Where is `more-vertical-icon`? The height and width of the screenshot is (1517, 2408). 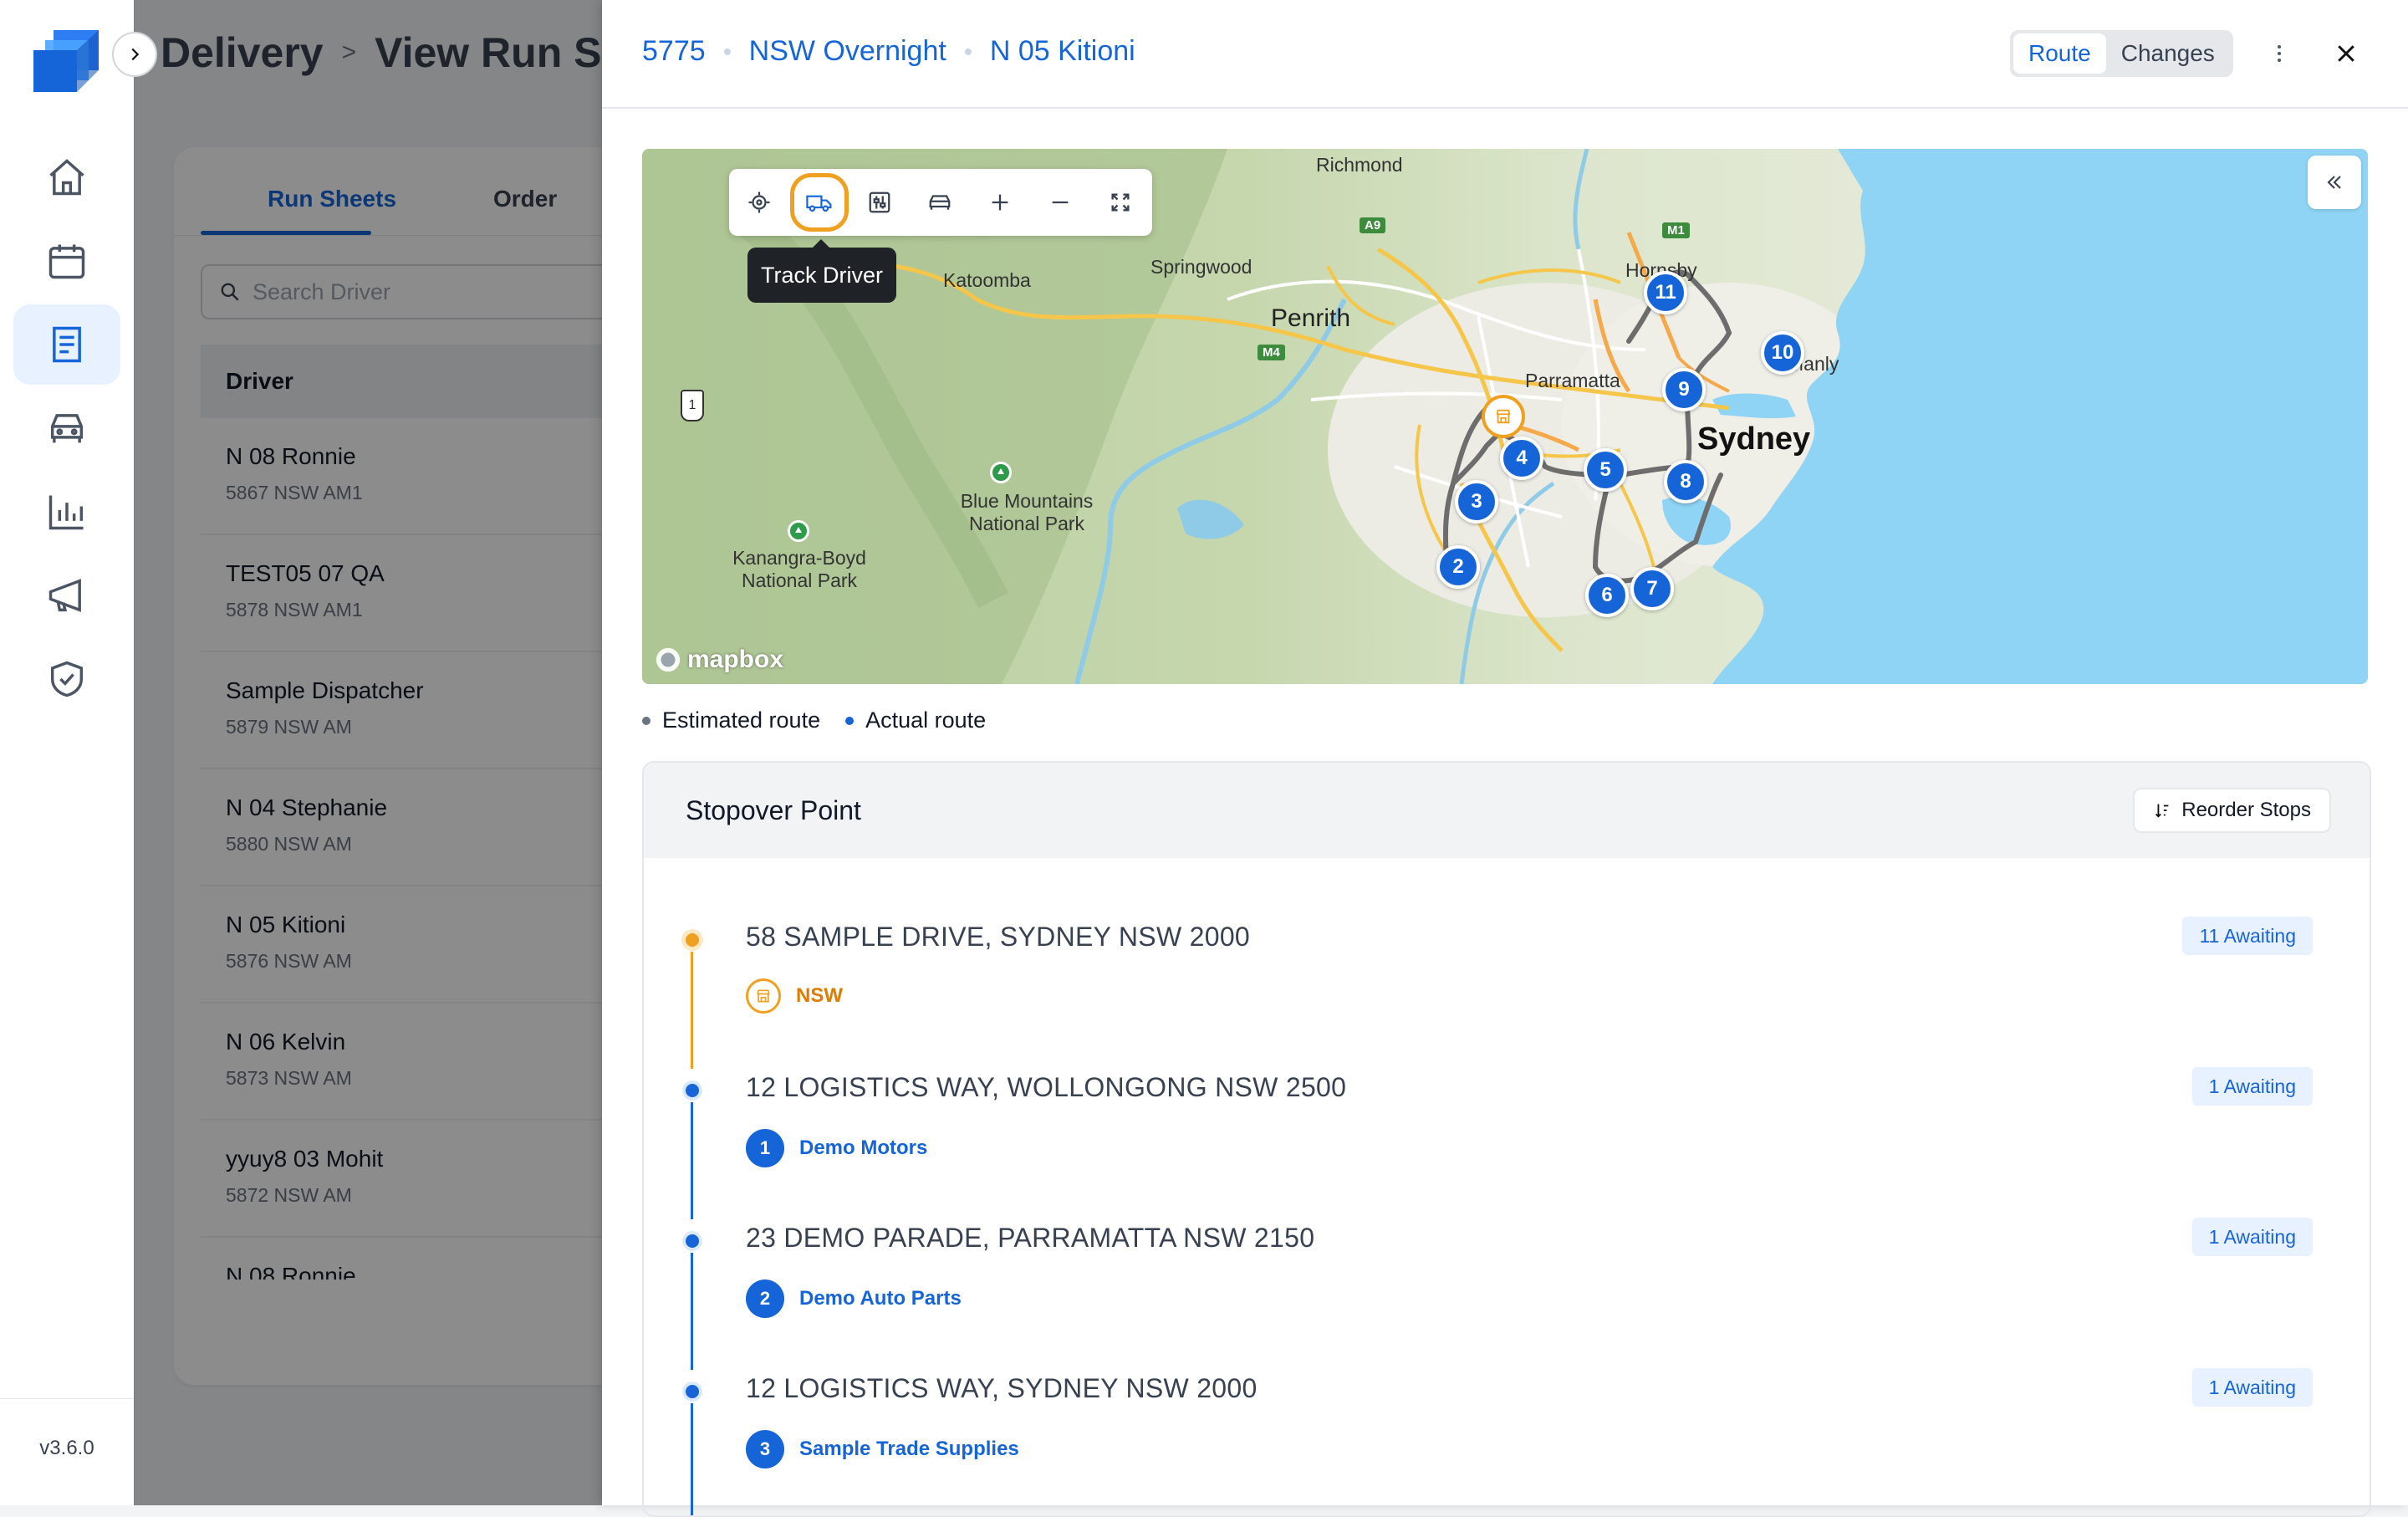 more-vertical-icon is located at coordinates (2279, 54).